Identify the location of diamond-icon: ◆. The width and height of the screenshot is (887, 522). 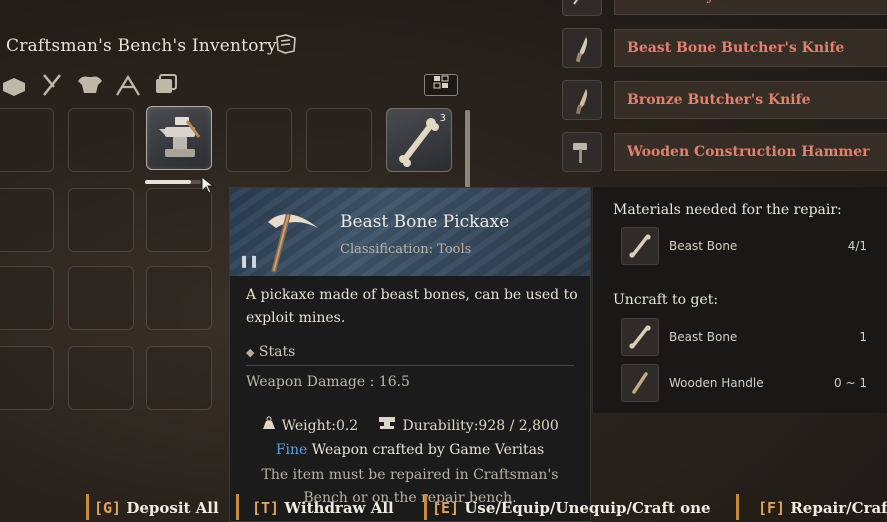
(250, 352).